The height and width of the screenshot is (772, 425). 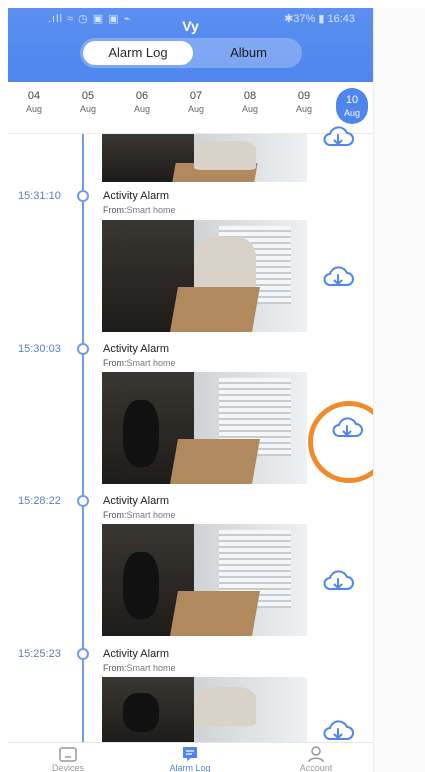 What do you see at coordinates (68, 754) in the screenshot?
I see `devices-icon` at bounding box center [68, 754].